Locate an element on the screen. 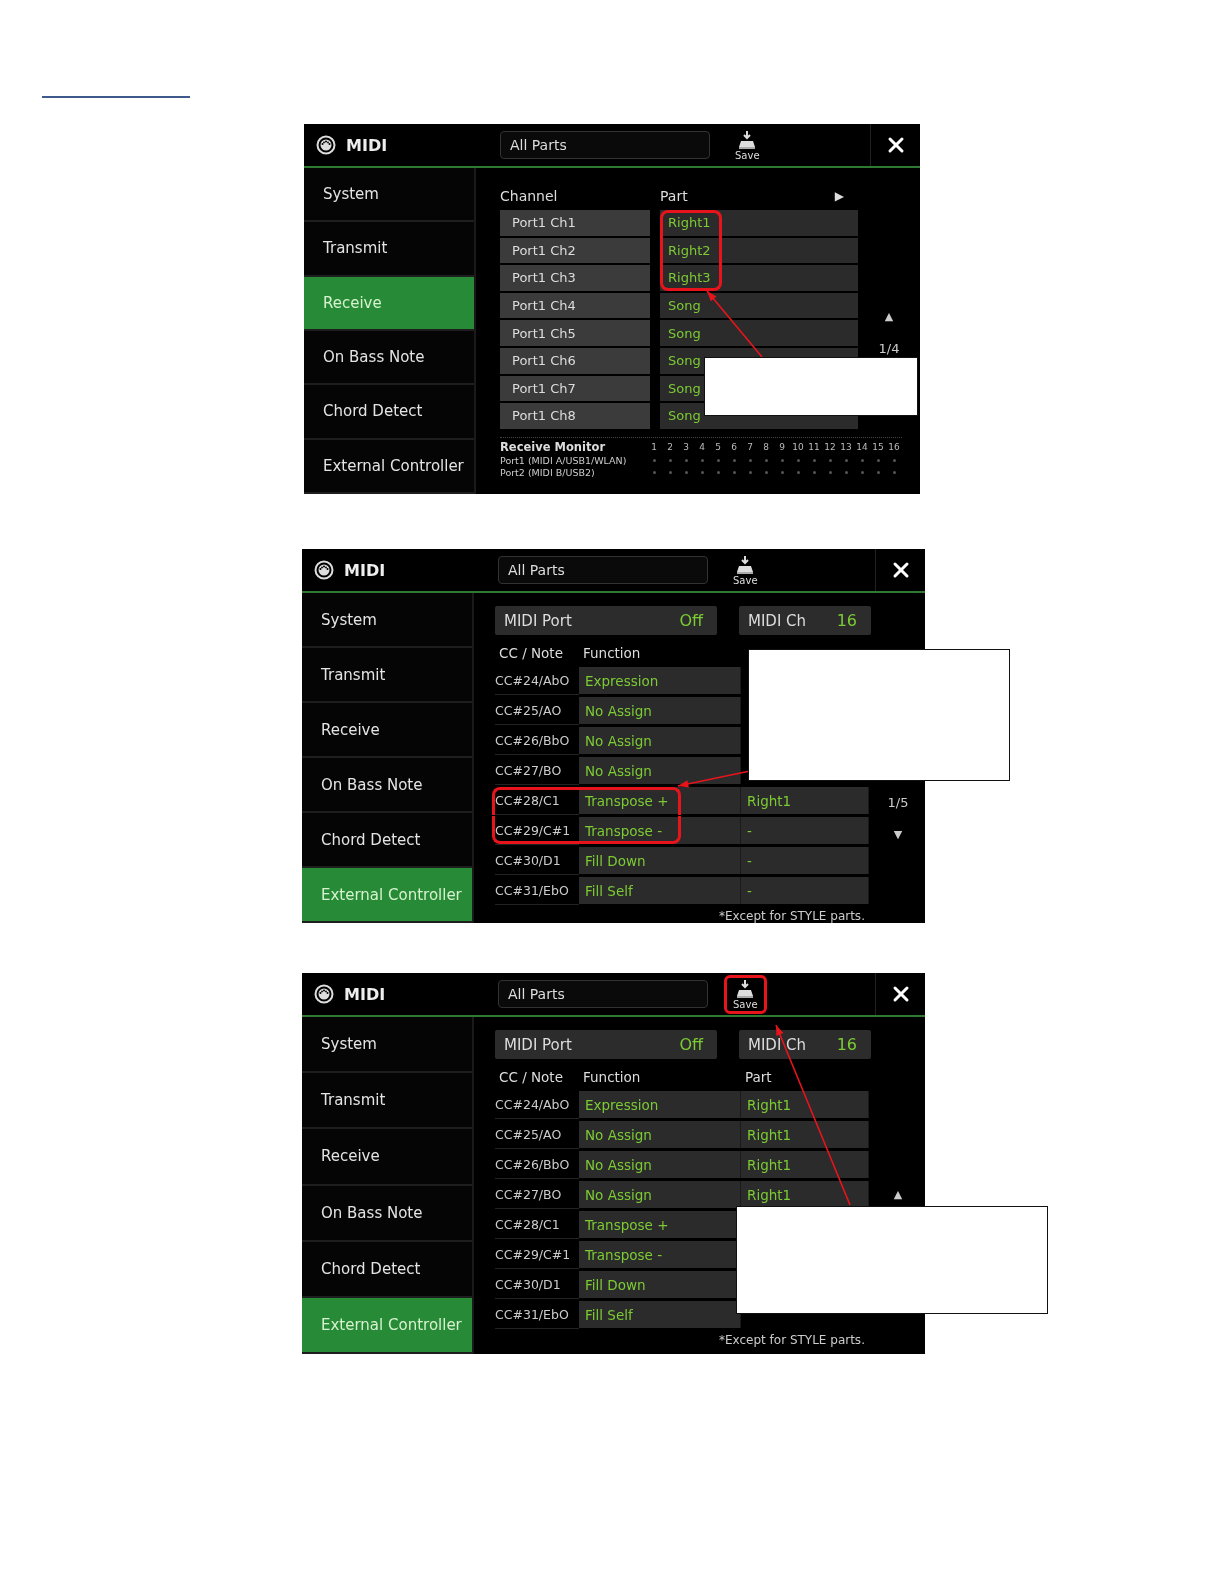 This screenshot has width=1224, height=1584. channel-number: 7 is located at coordinates (750, 446).